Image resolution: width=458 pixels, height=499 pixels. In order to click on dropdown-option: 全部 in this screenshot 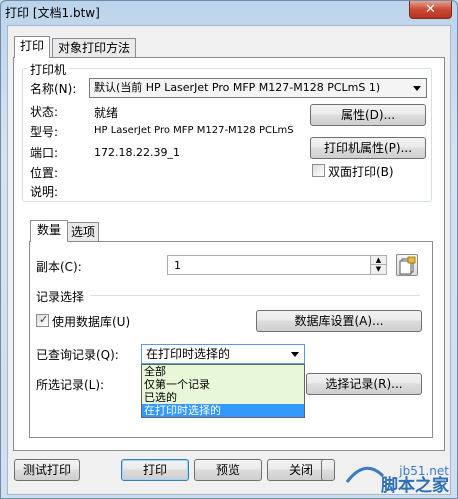, I will do `click(223, 371)`.